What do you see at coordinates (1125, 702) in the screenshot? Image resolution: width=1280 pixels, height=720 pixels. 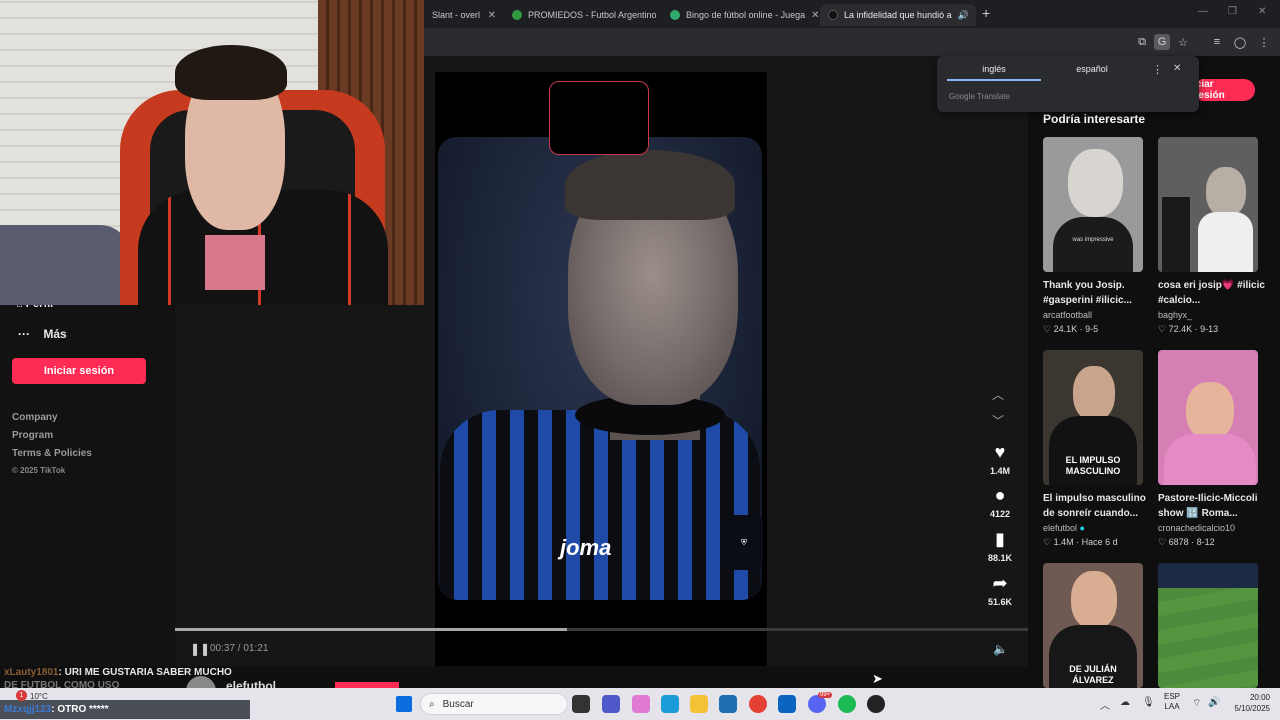 I see `cloud-icon: ☁` at bounding box center [1125, 702].